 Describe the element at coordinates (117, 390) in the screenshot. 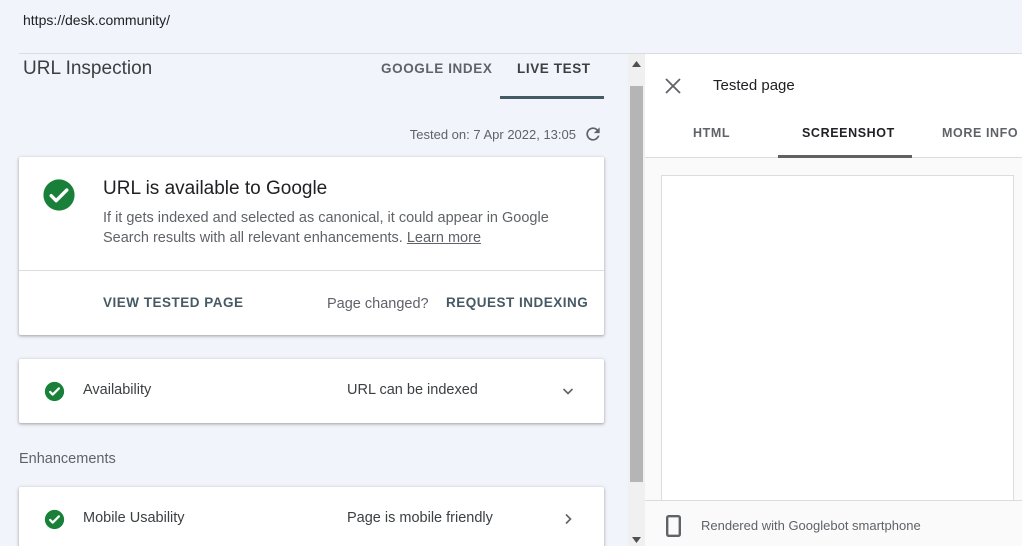

I see `availability-label: Availability` at that location.